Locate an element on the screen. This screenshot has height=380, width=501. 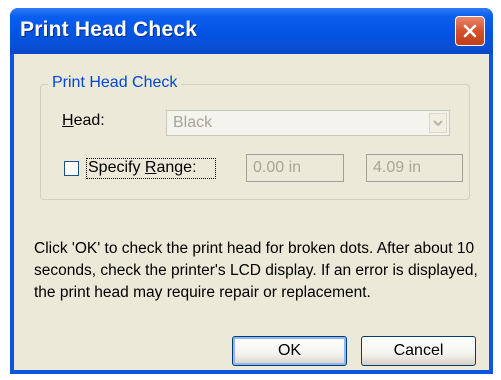
title-bar: Print Head Check is located at coordinates (251, 31).